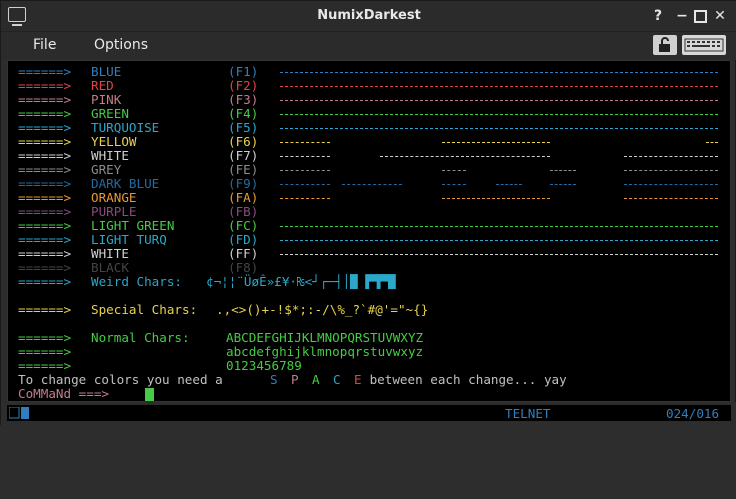 This screenshot has height=499, width=736. What do you see at coordinates (125, 127) in the screenshot?
I see `color-name: TURQUOISE` at bounding box center [125, 127].